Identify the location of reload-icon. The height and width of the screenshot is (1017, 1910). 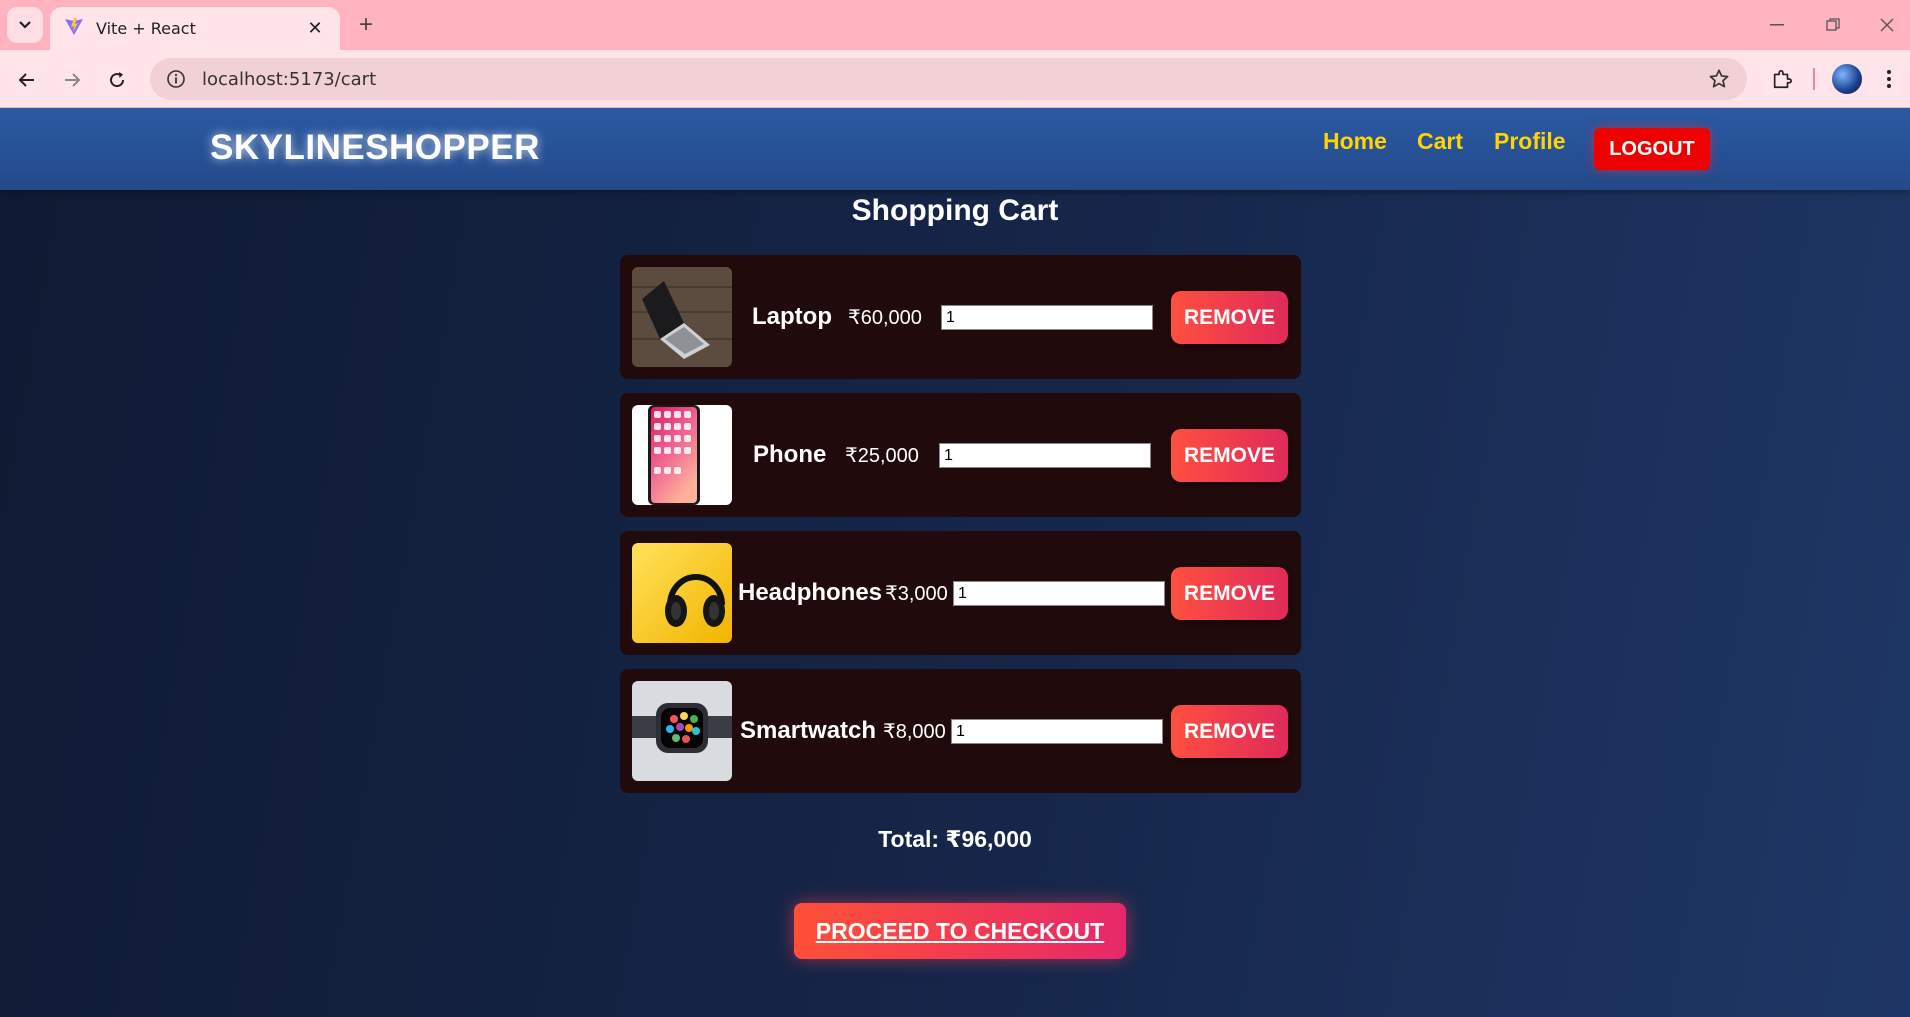
(117, 80).